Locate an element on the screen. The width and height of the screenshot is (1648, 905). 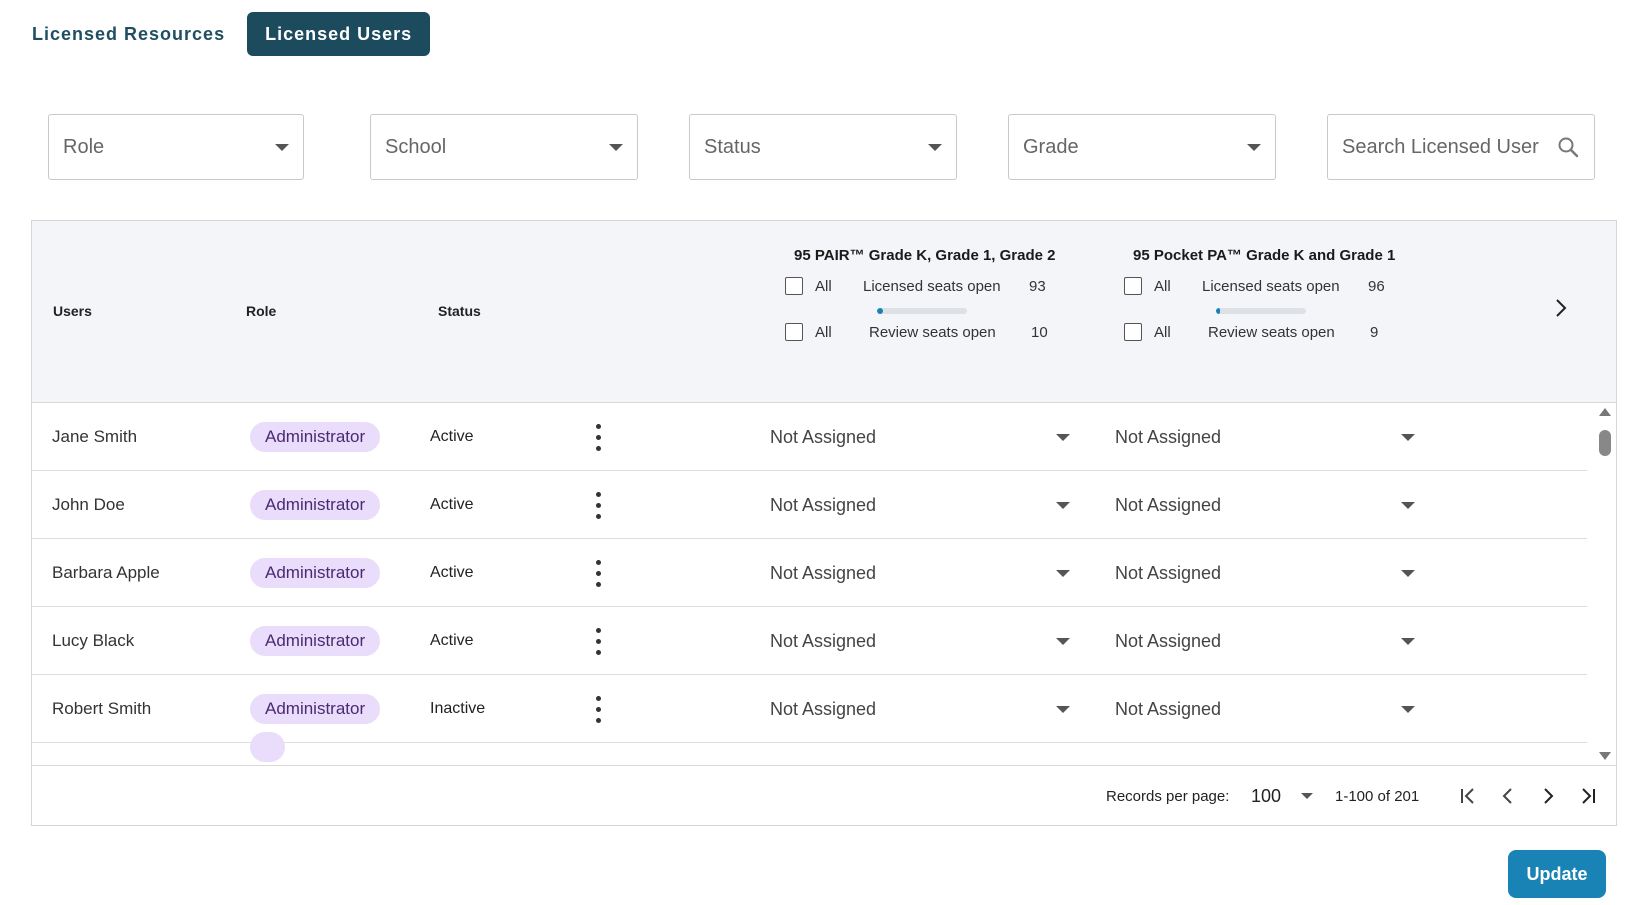
column-header-role: Role is located at coordinates (261, 311).